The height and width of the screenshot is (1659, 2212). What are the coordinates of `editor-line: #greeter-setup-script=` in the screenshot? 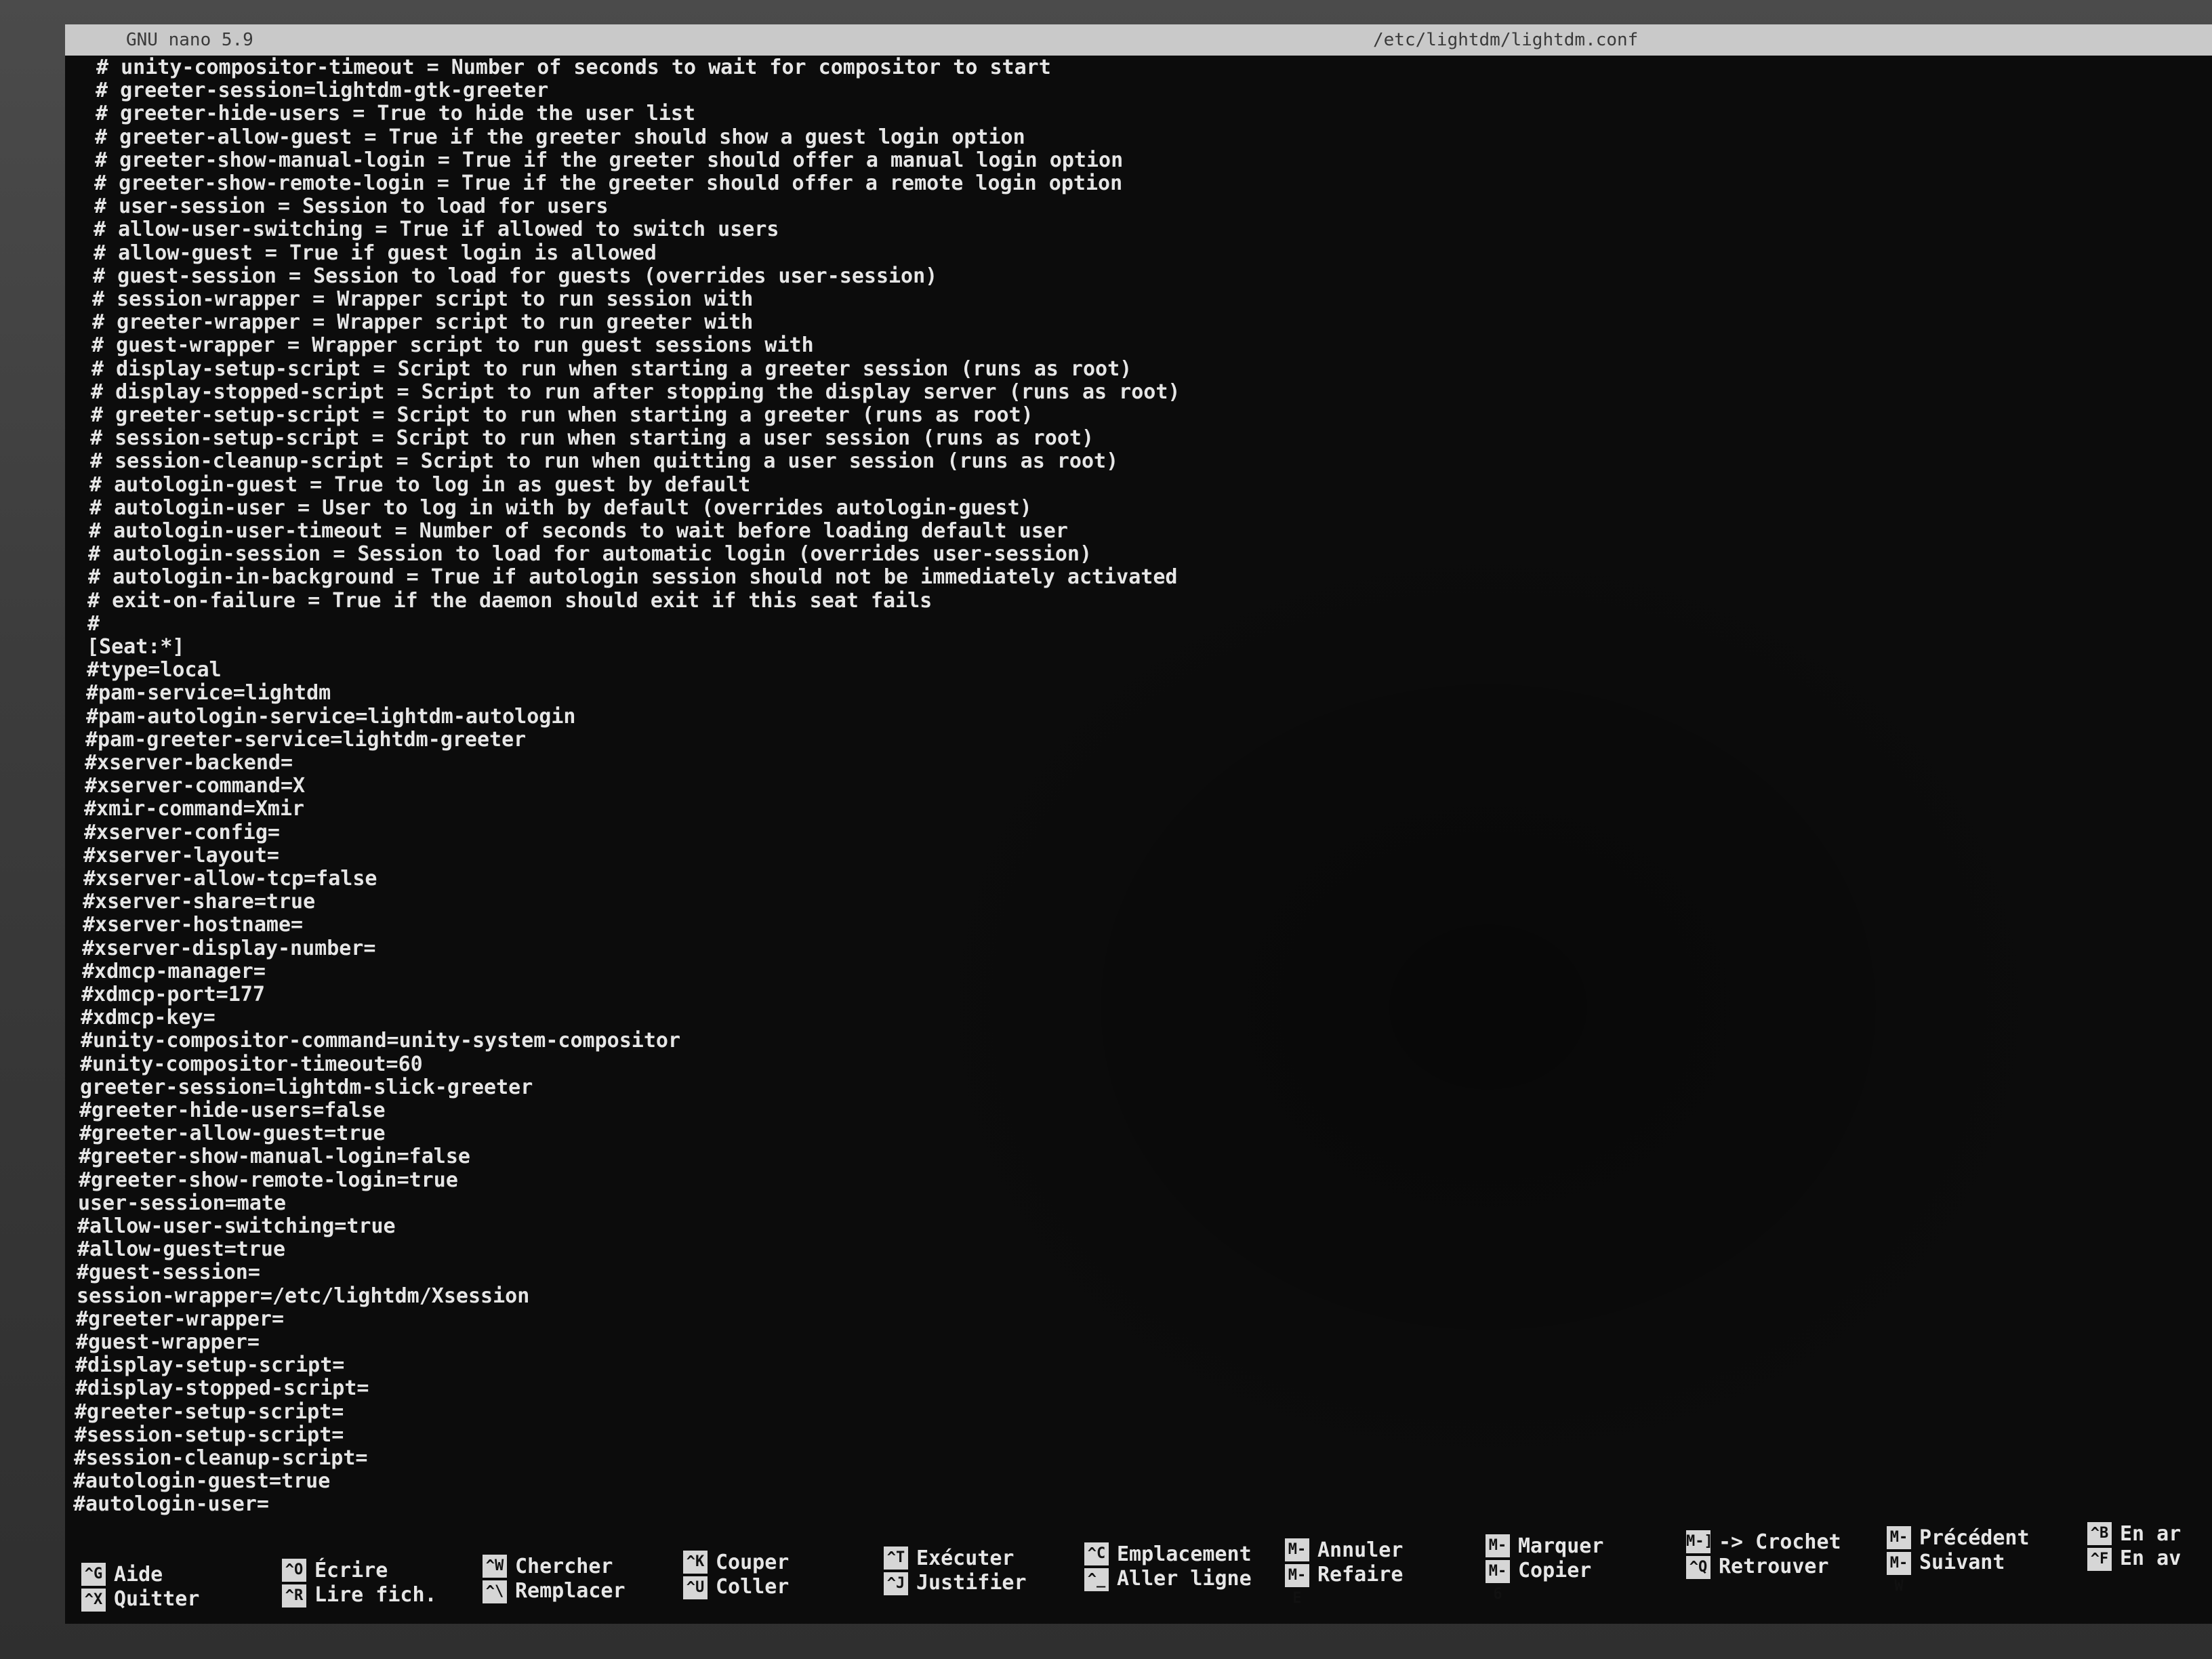 It's located at (209, 1412).